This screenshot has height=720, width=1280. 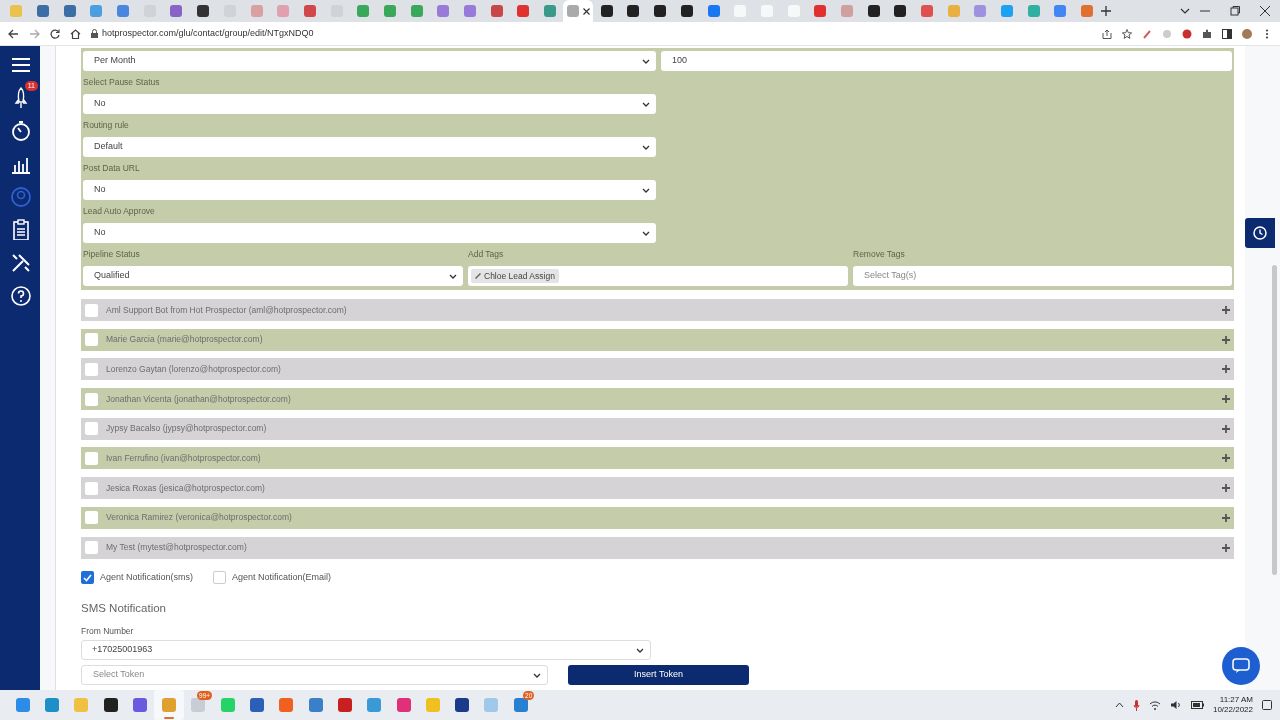 I want to click on avatar-icon, so click(x=1247, y=33).